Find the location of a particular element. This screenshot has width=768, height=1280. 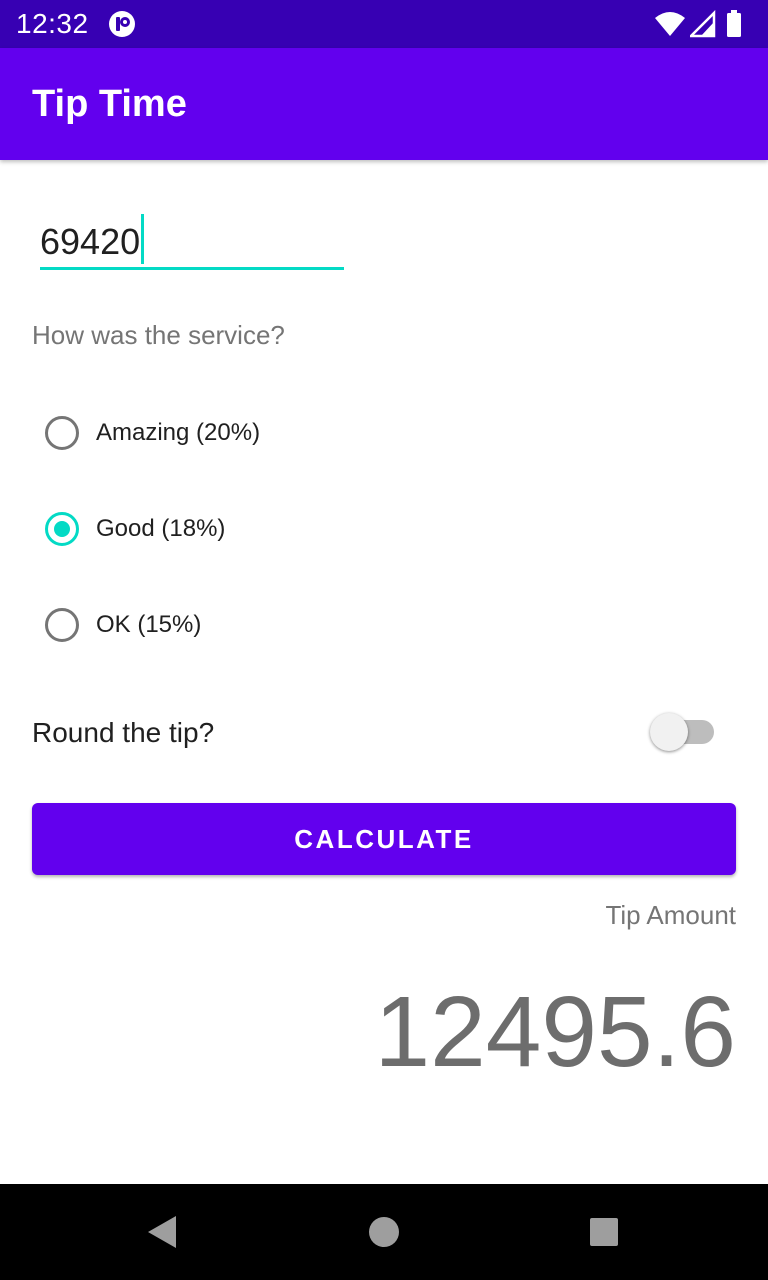

cost-text: 69420 is located at coordinates (90, 241).